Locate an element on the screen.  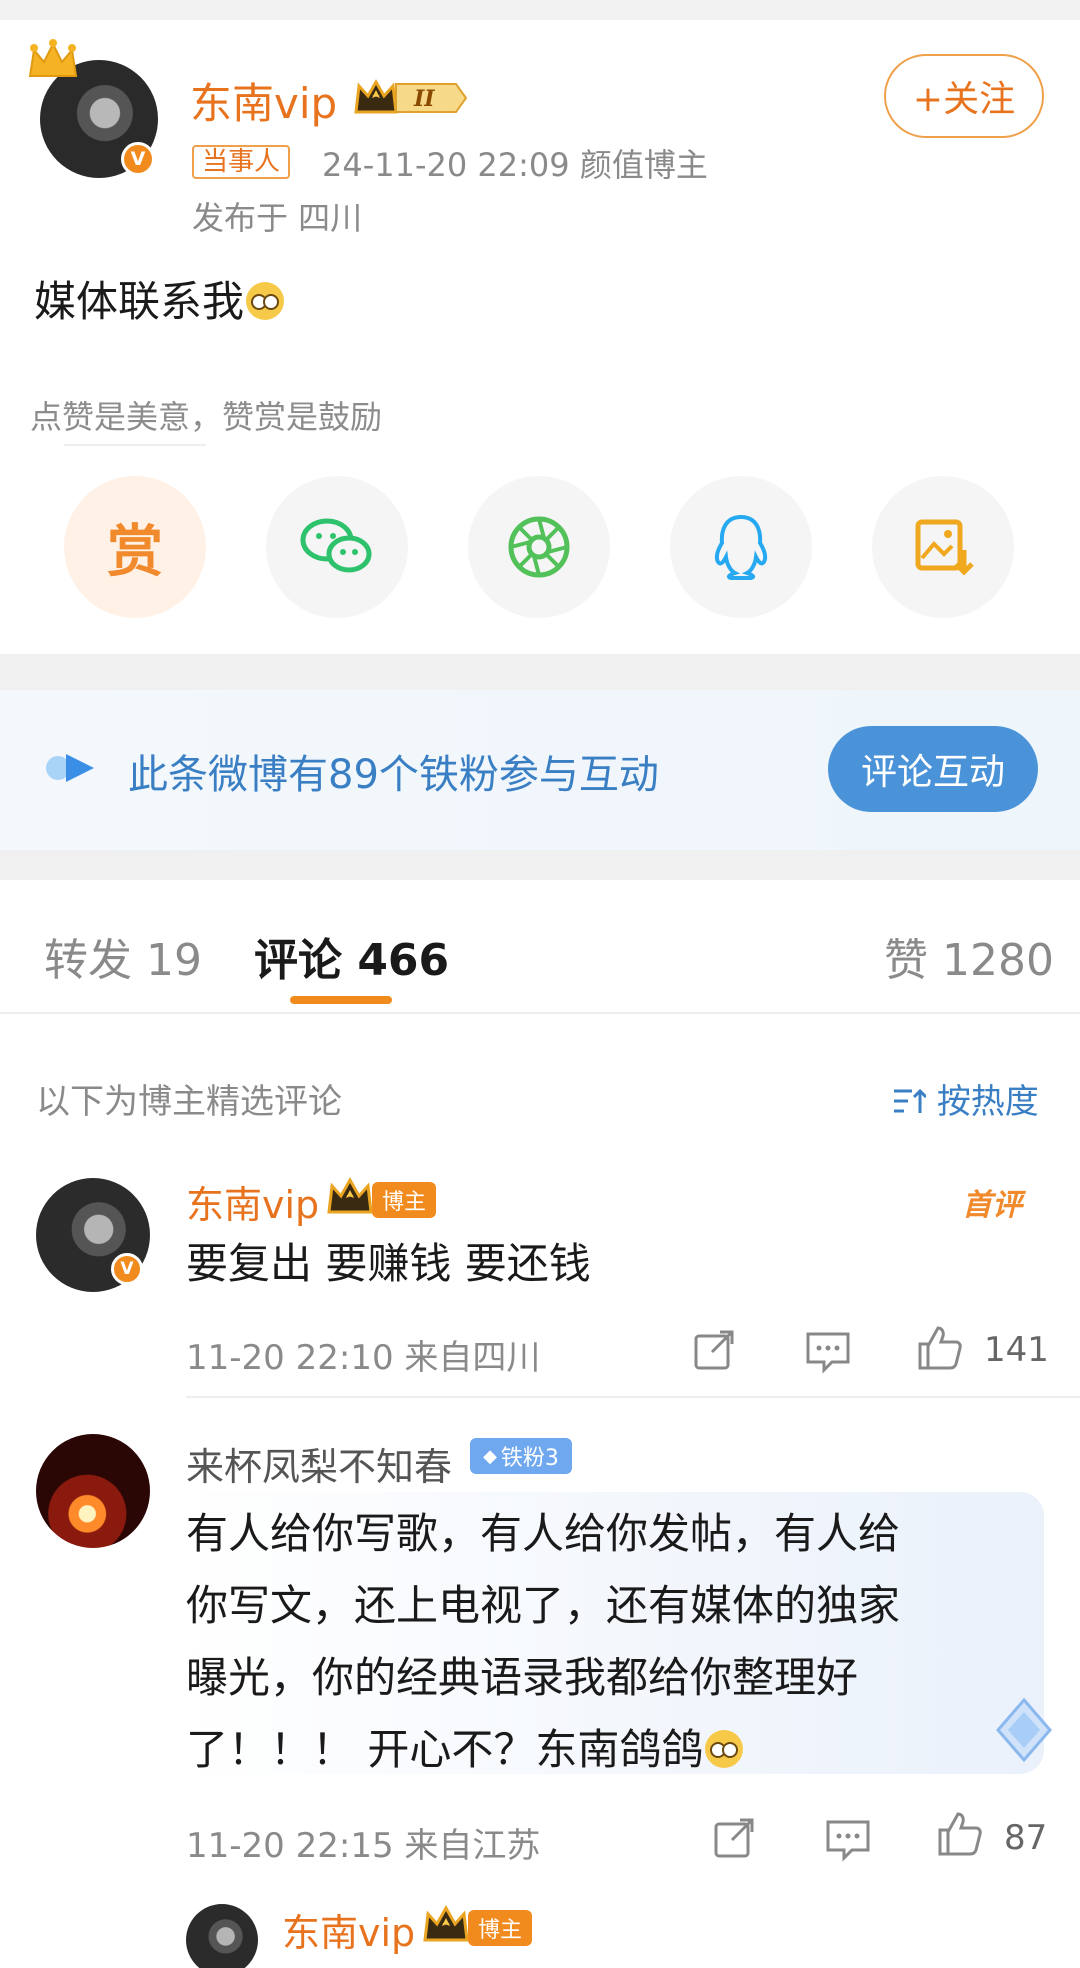
reply-username: 东南vip is located at coordinates (348, 1929).